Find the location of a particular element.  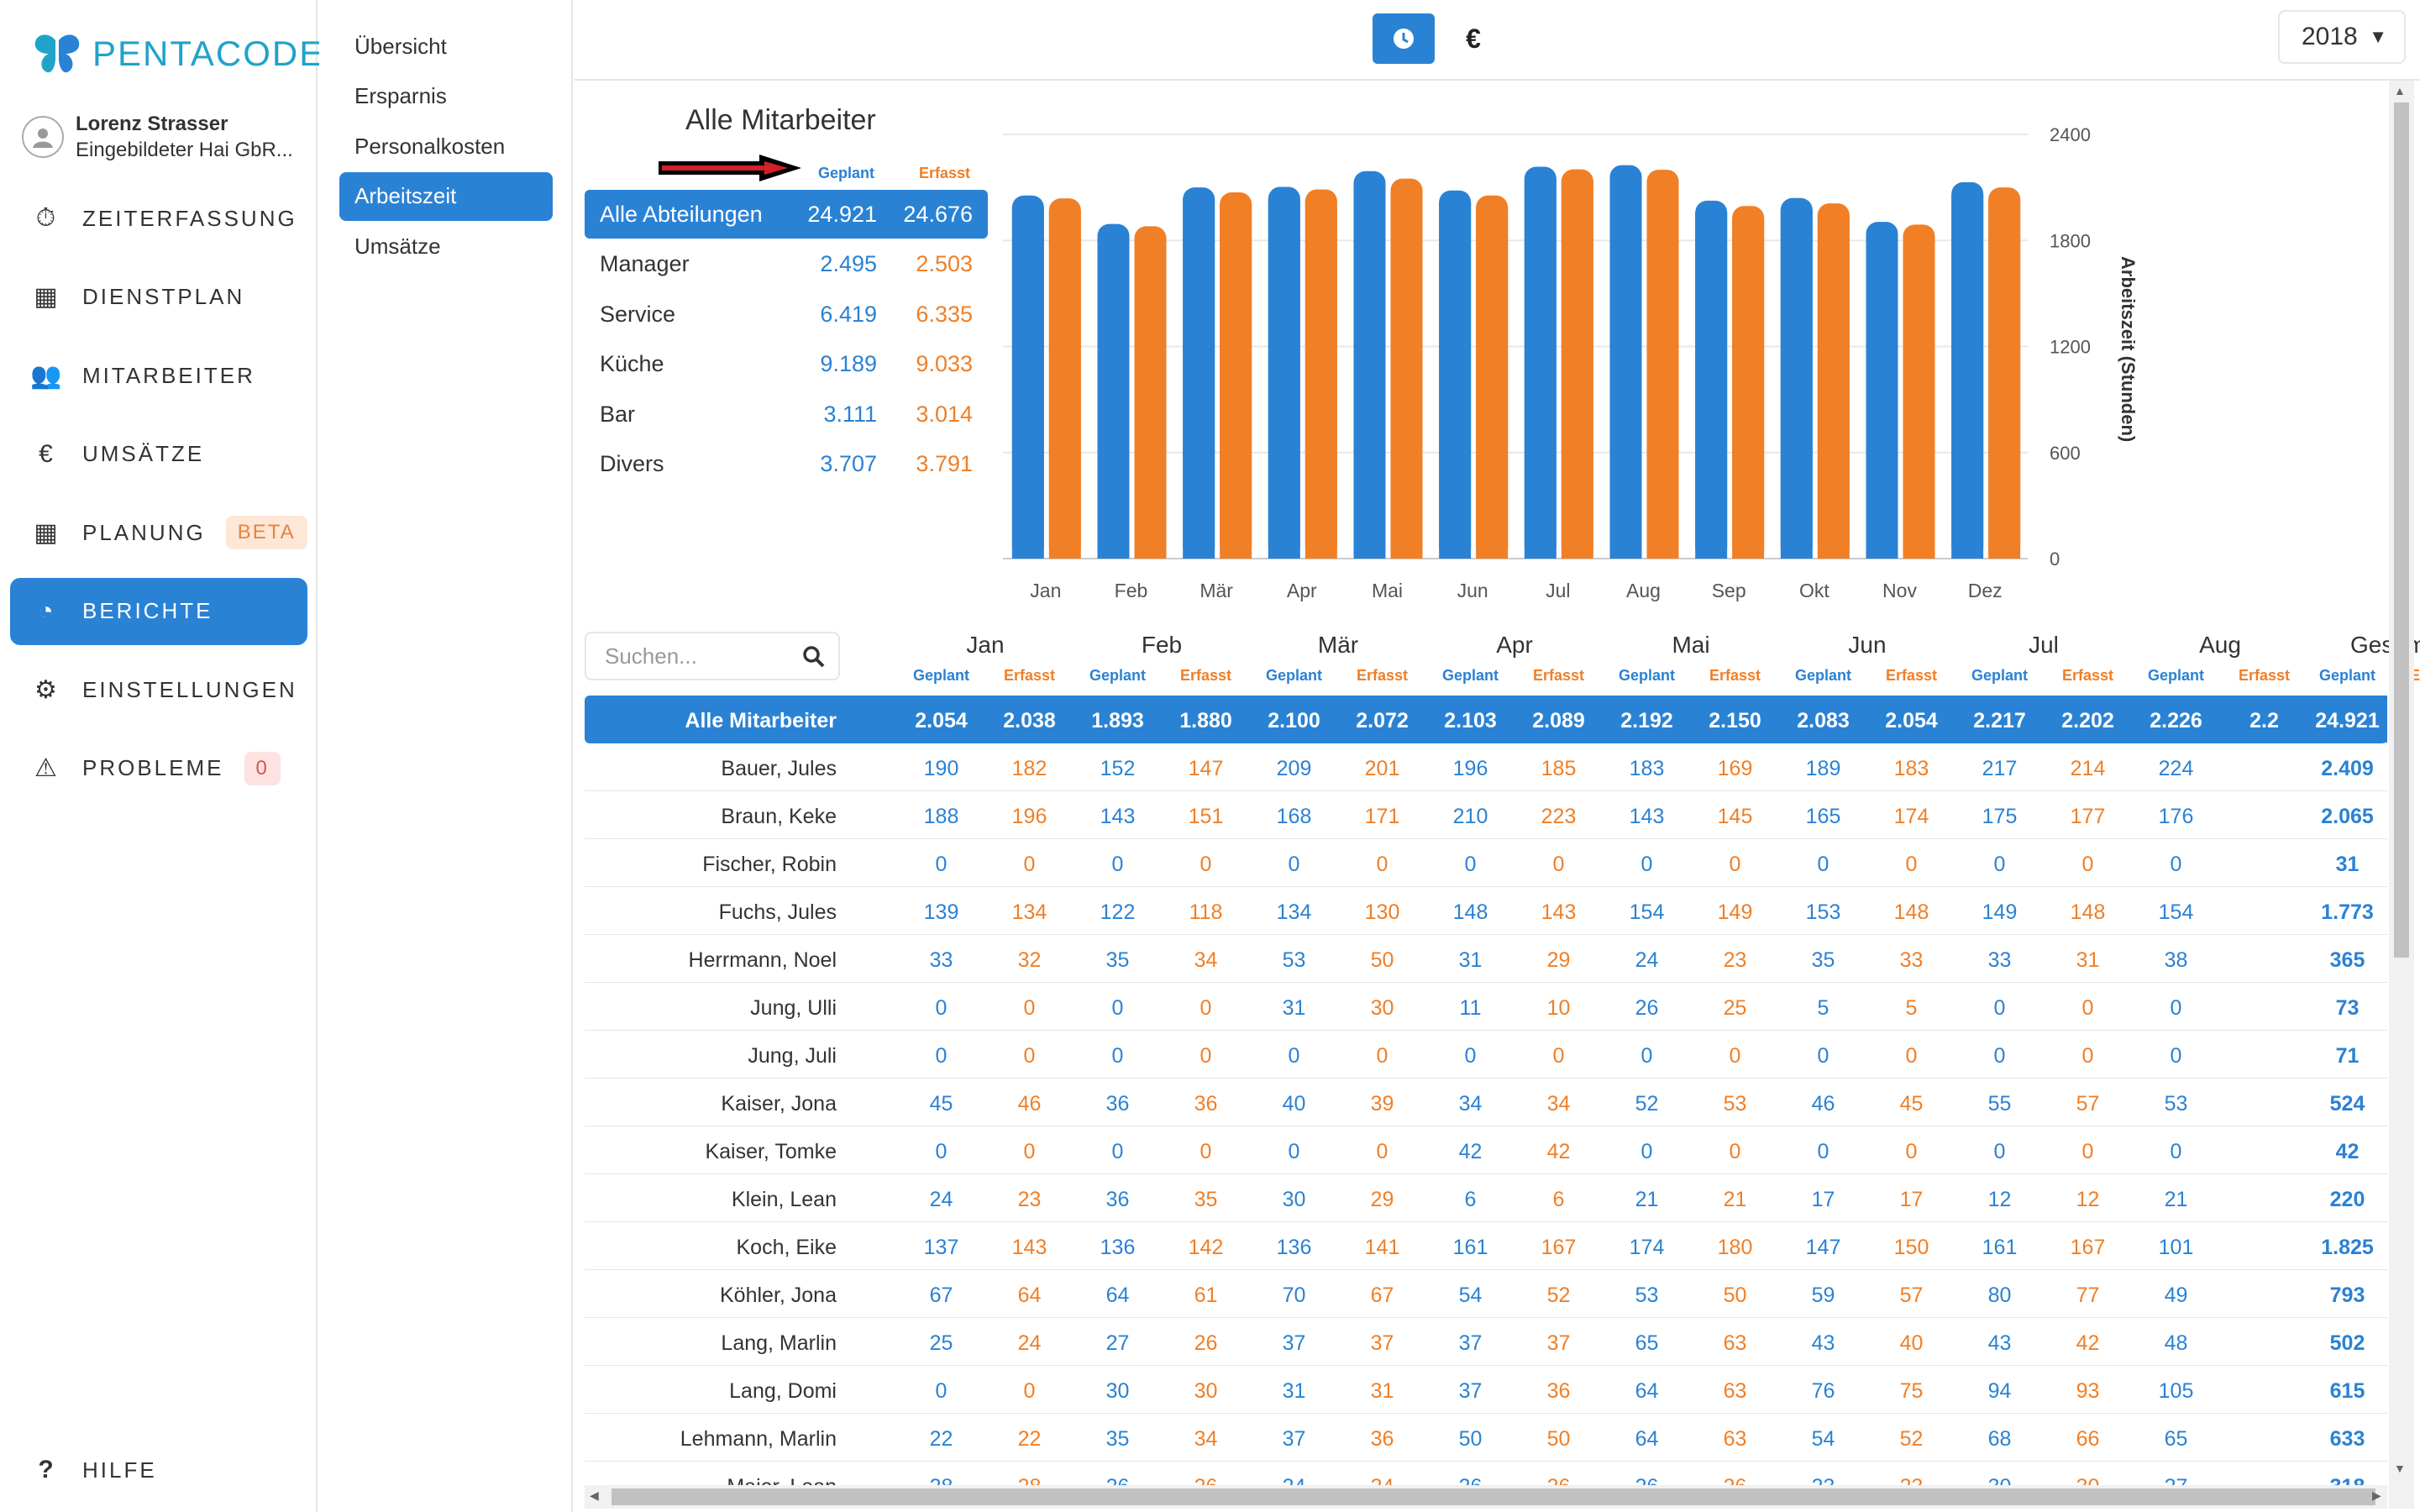

table-row: Fischer, Robin0000000000000003131 is located at coordinates (1486, 863).